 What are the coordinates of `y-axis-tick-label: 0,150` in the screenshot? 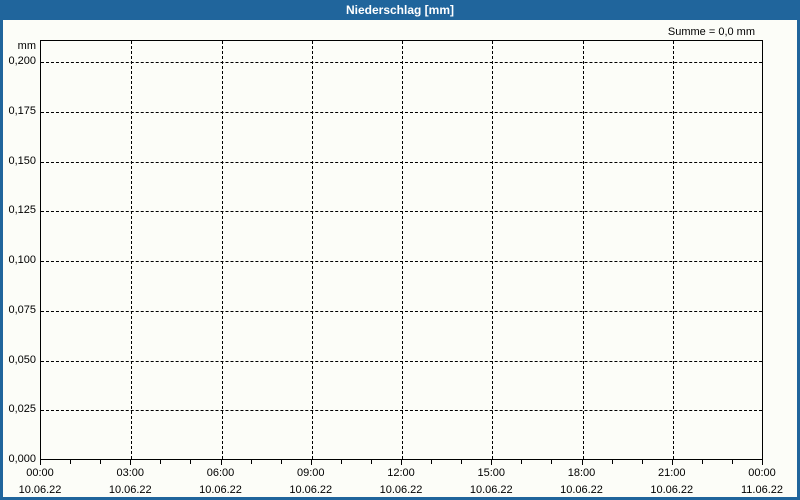 It's located at (22, 160).